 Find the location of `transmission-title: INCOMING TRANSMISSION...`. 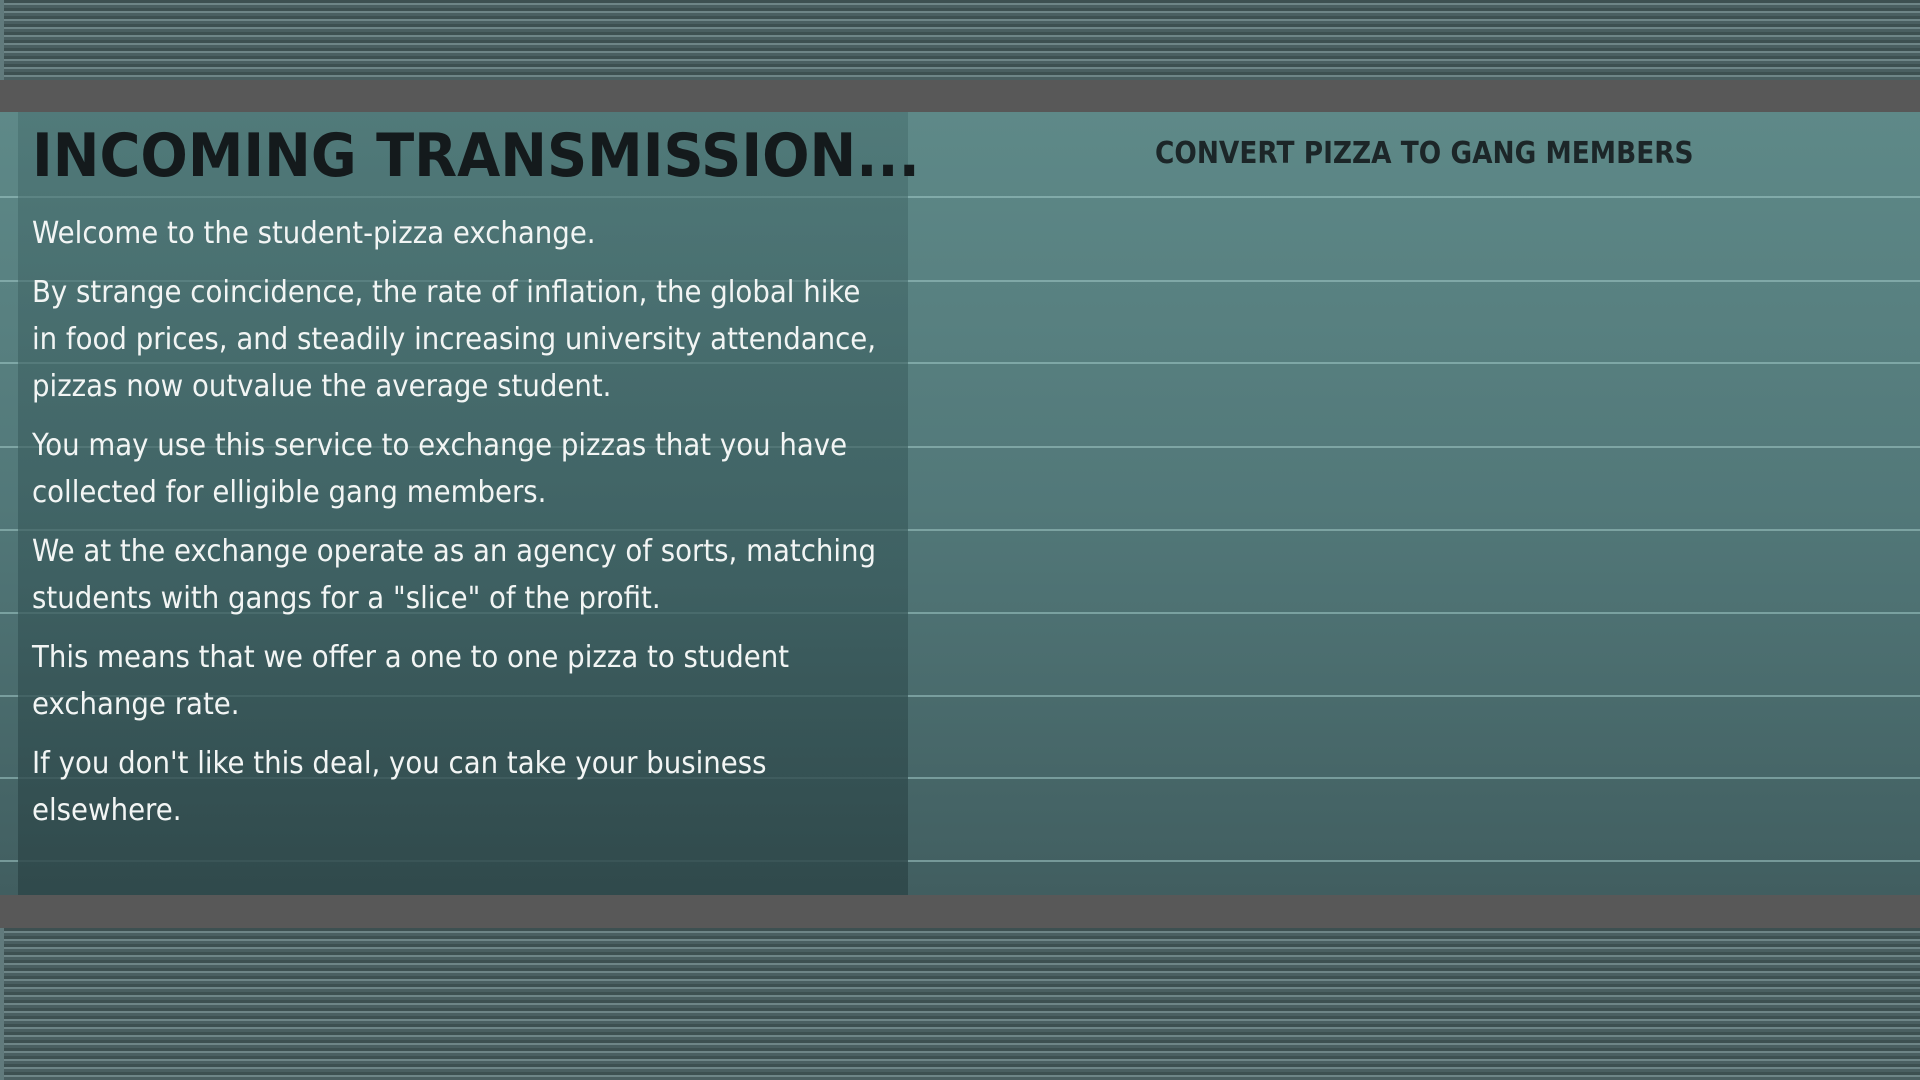

transmission-title: INCOMING TRANSMISSION... is located at coordinates (476, 156).